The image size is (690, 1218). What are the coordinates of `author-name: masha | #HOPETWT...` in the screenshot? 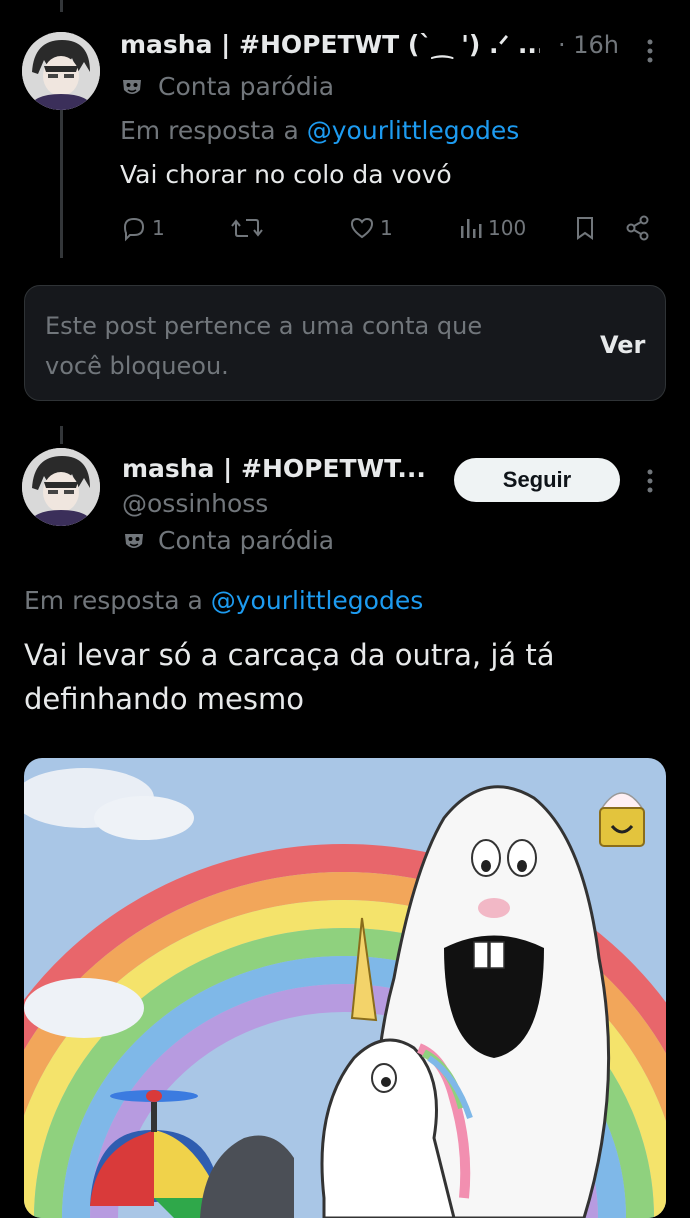 It's located at (277, 468).